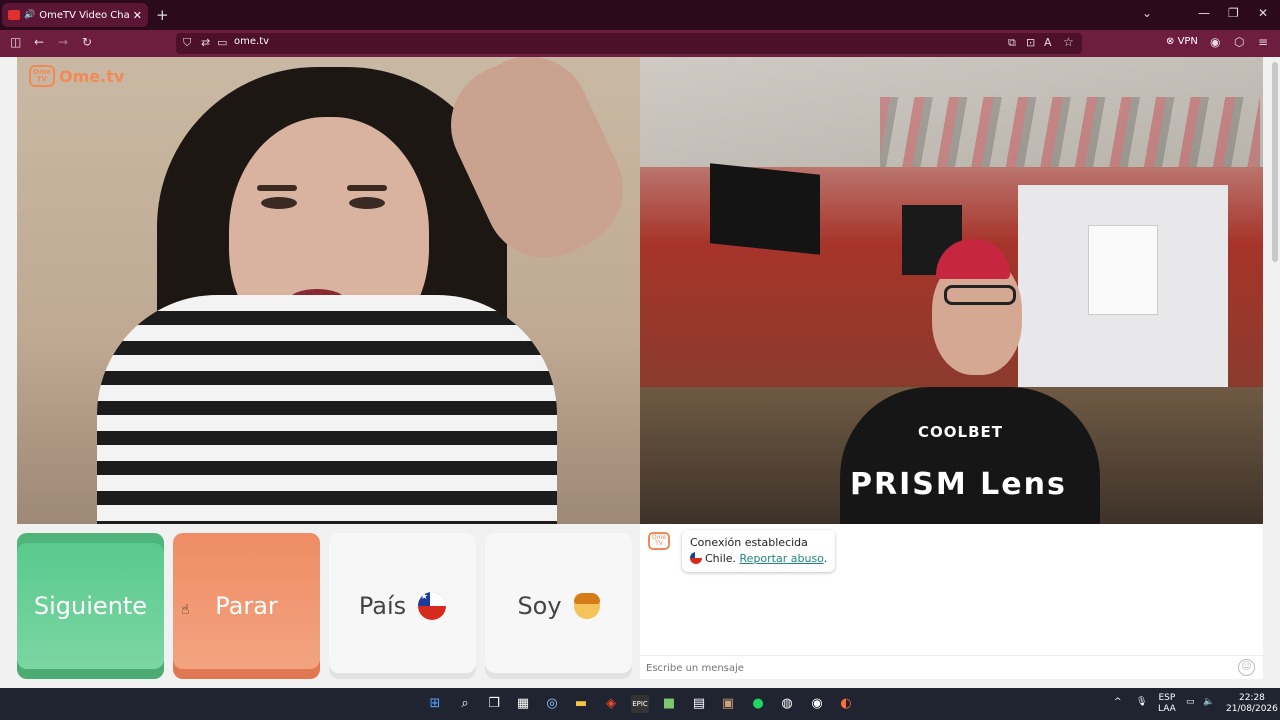 This screenshot has height=720, width=1280. What do you see at coordinates (523, 704) in the screenshot?
I see `store-icon: ▦` at bounding box center [523, 704].